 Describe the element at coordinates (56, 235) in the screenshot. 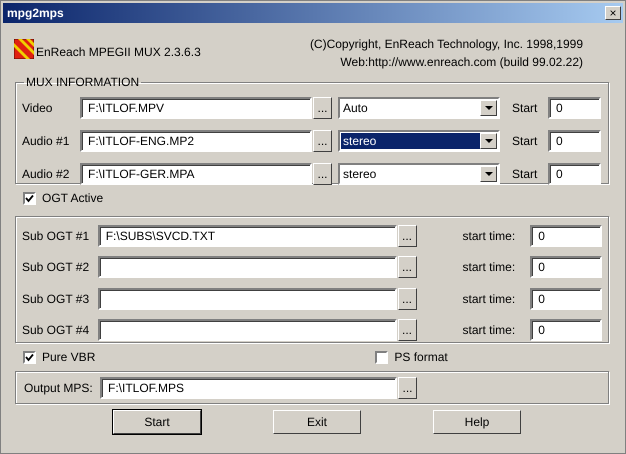

I see `subtitle-label: Sub OGT #1` at that location.